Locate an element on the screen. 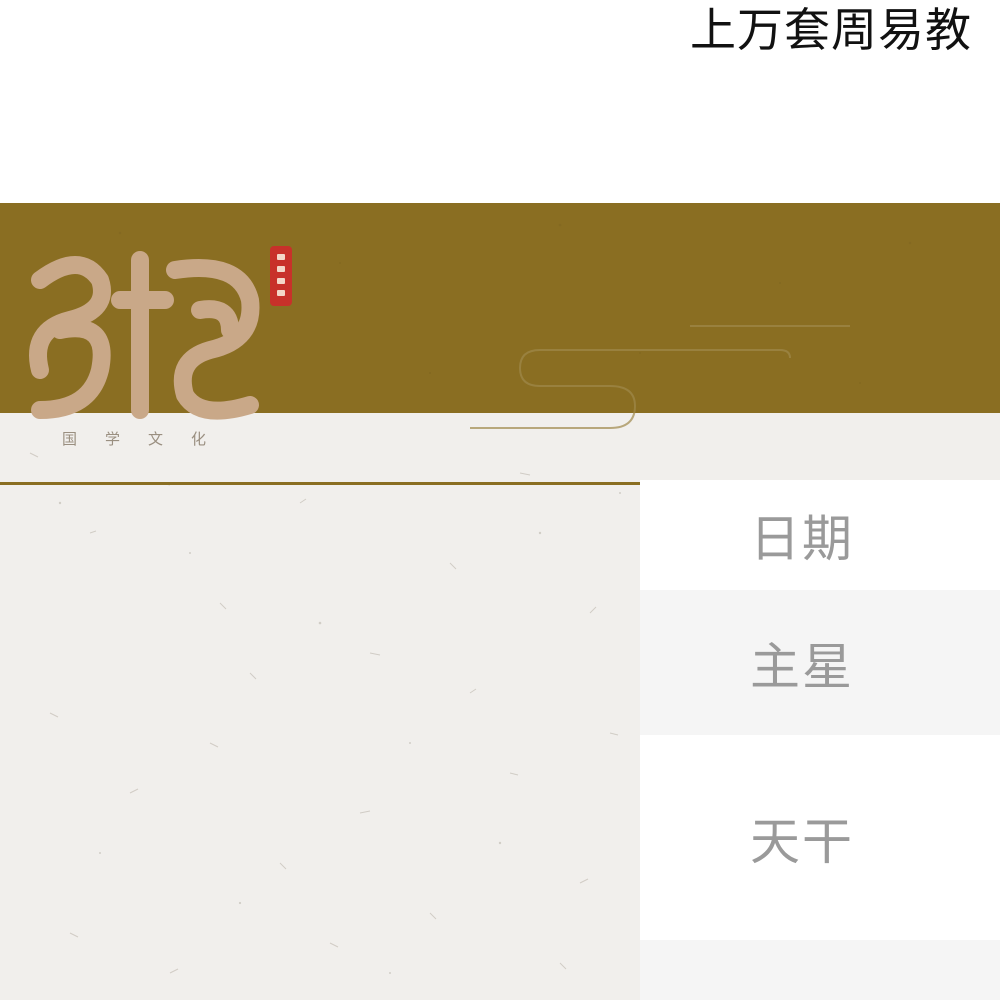 The width and height of the screenshot is (1000, 1000). menu-item-label: 日期 is located at coordinates (802, 539).